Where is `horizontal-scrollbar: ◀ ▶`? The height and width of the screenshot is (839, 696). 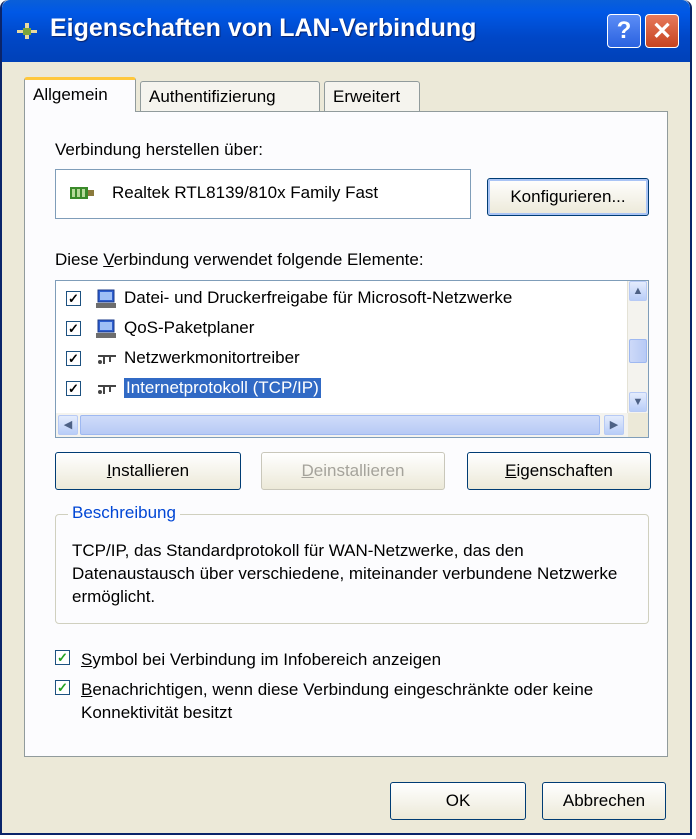 horizontal-scrollbar: ◀ ▶ is located at coordinates (342, 425).